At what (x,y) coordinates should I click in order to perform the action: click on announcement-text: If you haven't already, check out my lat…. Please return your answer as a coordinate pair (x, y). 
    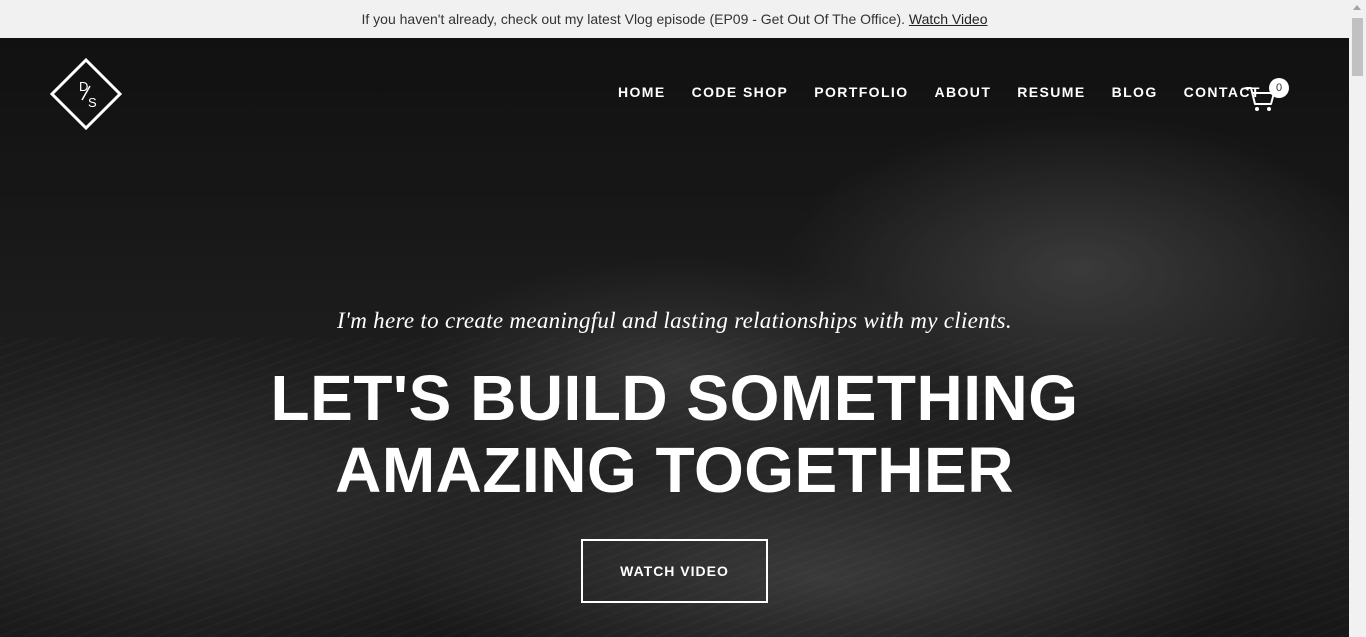
    Looking at the image, I should click on (633, 19).